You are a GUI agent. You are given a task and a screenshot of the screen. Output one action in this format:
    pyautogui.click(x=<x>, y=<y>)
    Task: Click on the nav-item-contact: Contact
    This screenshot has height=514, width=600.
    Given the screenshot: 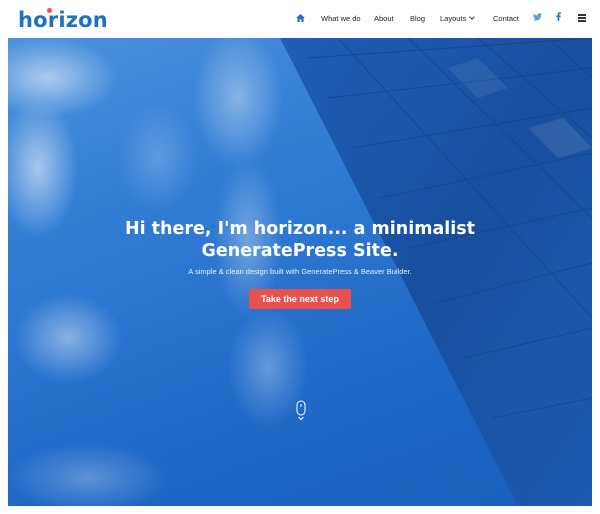 What is the action you would take?
    pyautogui.click(x=506, y=19)
    